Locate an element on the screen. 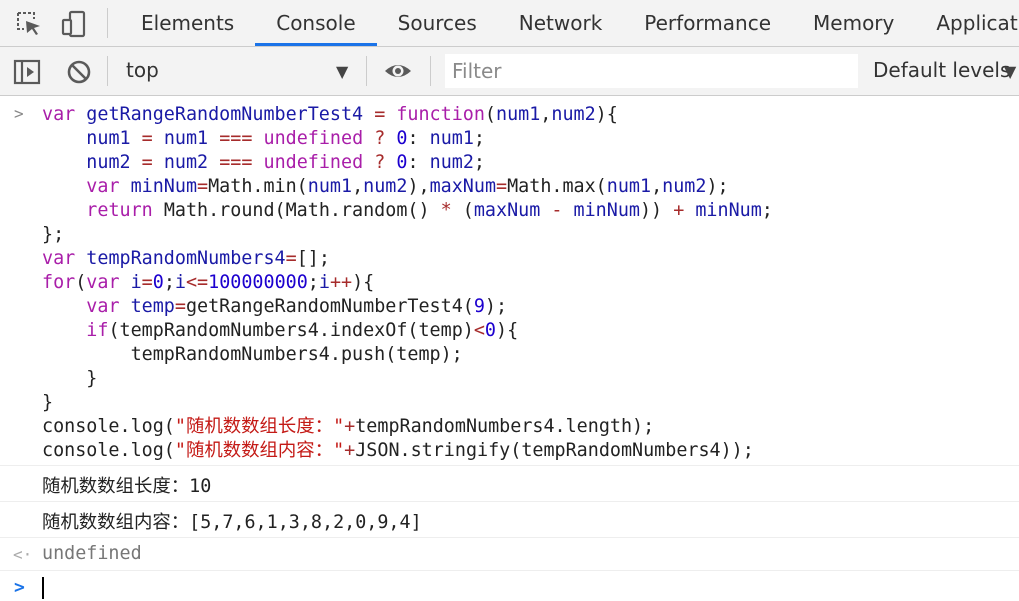 The image size is (1019, 601). filter-input is located at coordinates (651, 71).